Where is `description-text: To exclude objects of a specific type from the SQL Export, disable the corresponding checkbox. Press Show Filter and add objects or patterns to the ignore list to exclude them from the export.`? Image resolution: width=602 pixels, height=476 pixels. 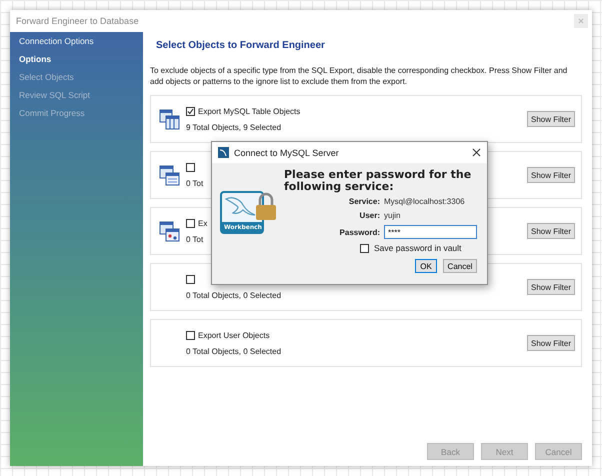 description-text: To exclude objects of a specific type from the SQL Export, disable the corresponding checkbox. Press Show Filter and add objects or patterns to the ignore list to exclude them from the export. is located at coordinates (359, 76).